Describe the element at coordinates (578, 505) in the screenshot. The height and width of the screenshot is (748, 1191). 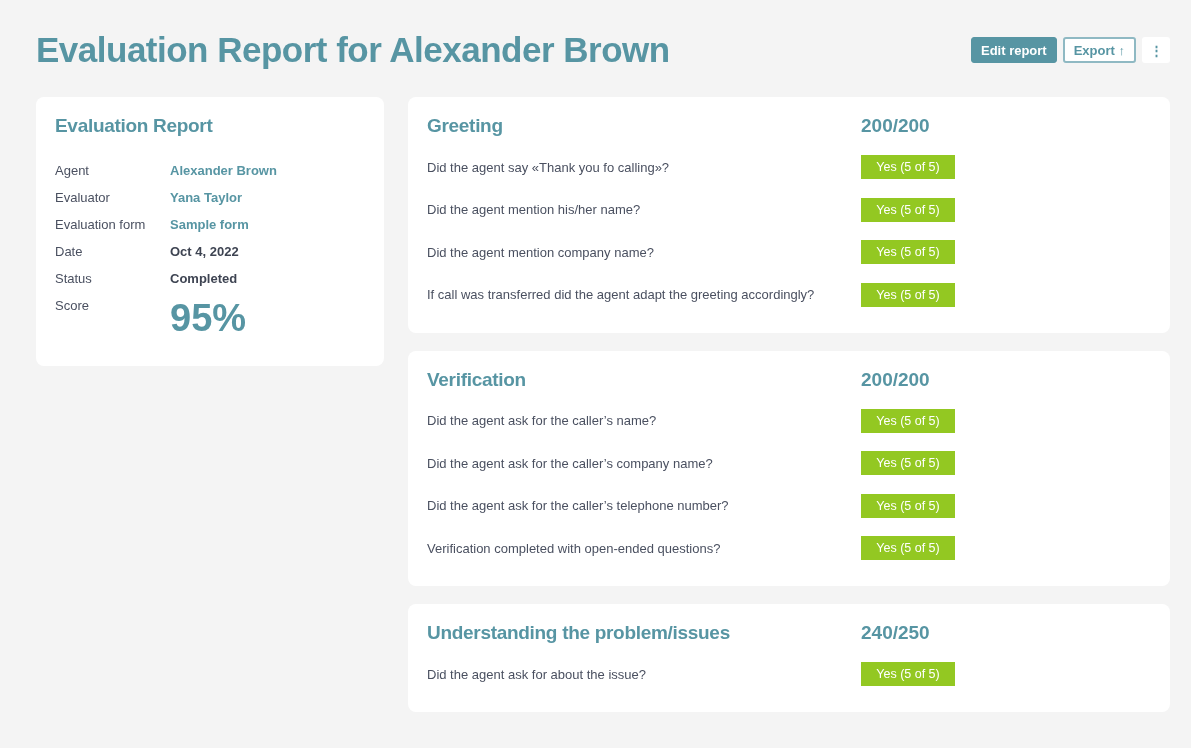
I see `question-text: Did the agent ask for the caller’s telephone number?` at that location.